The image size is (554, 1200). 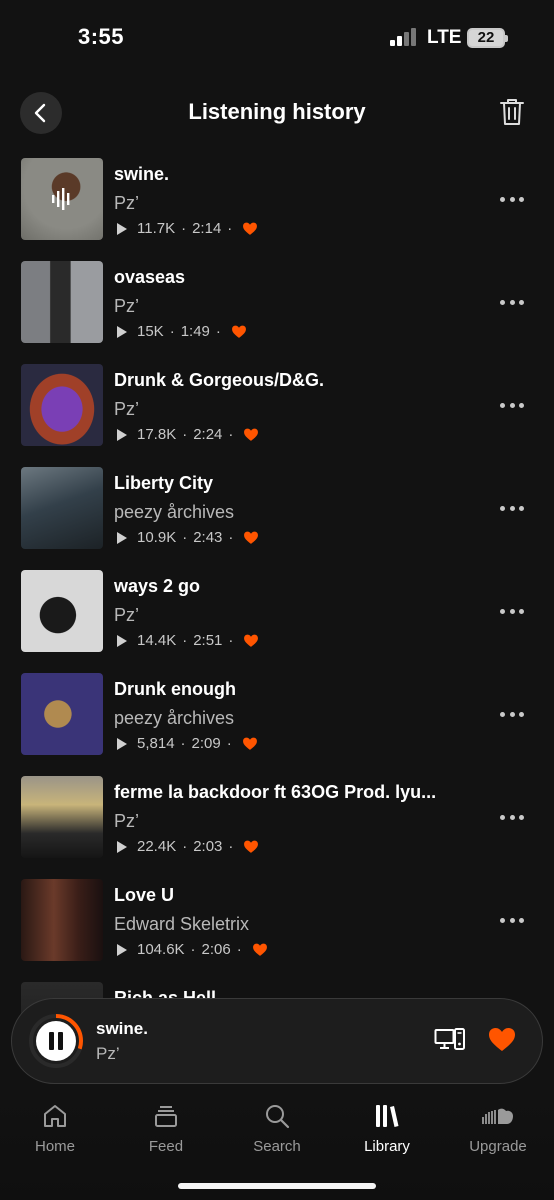 I want to click on track-stats: 15K · 1:49 ·, so click(x=182, y=331).